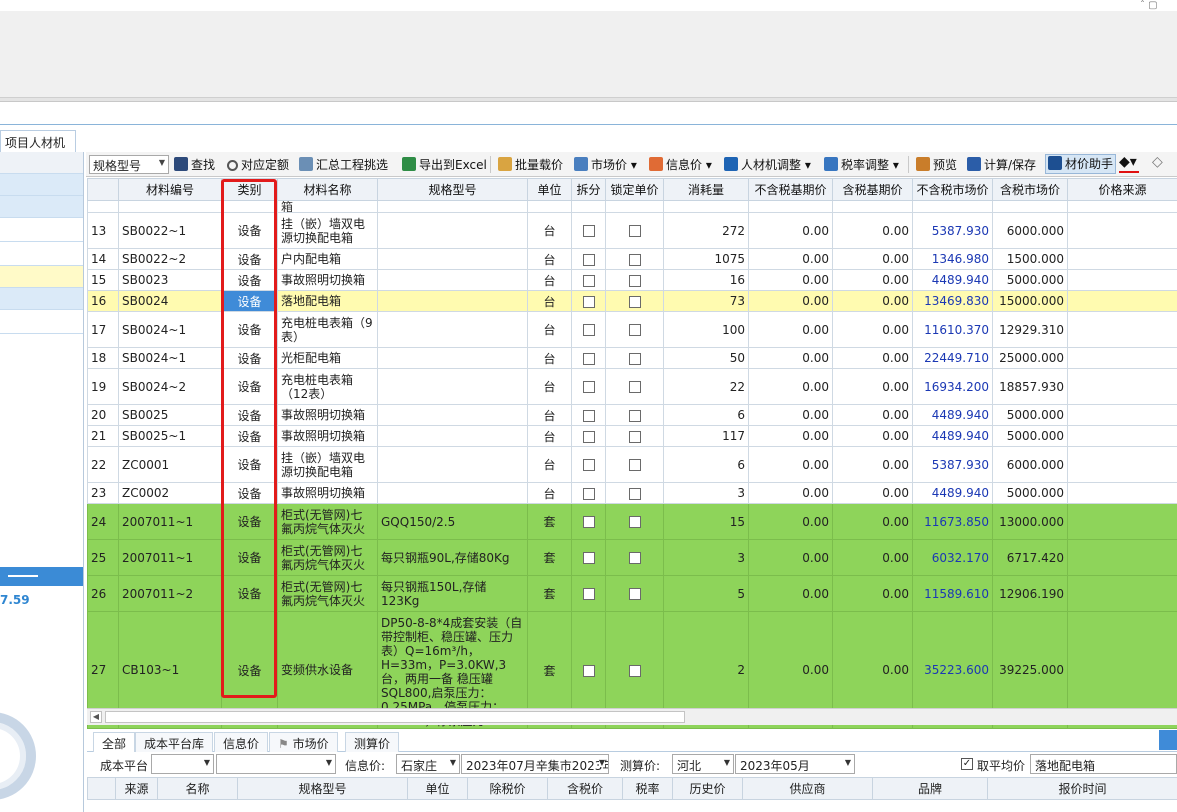 Image resolution: width=1177 pixels, height=812 pixels. What do you see at coordinates (706, 593) in the screenshot?
I see `quantity-cell: 5` at bounding box center [706, 593].